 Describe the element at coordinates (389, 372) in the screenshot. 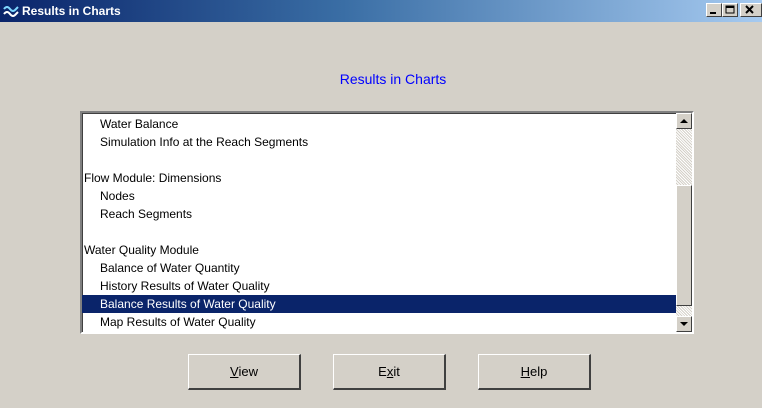

I see `exit-button: Exit` at that location.